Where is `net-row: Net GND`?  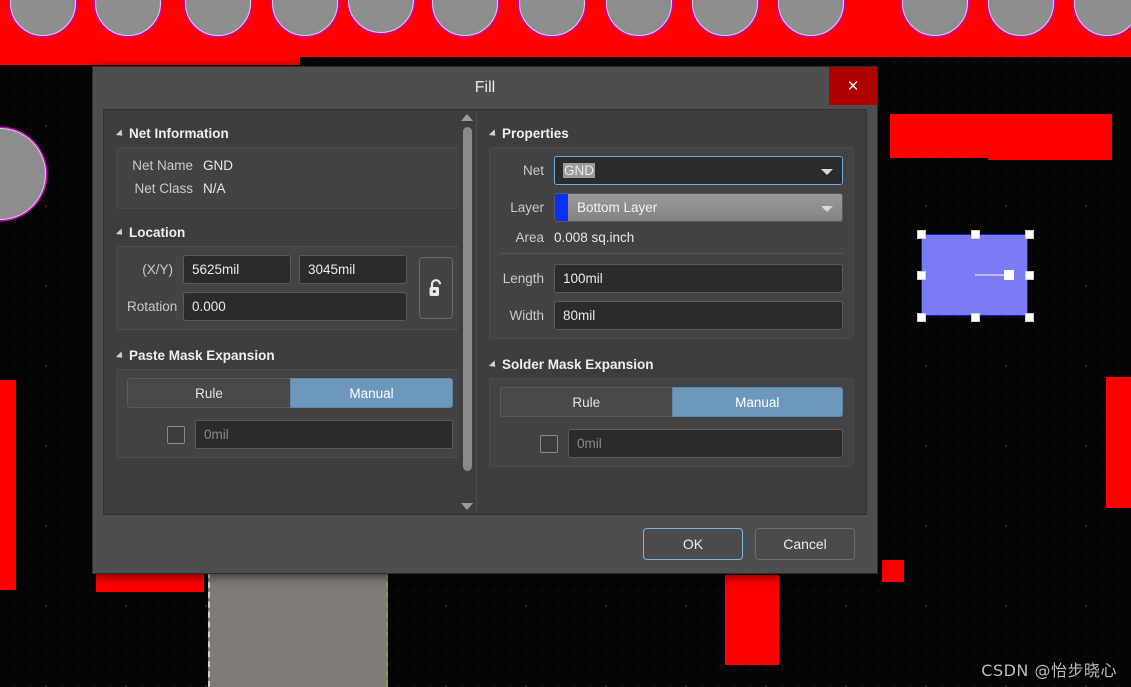 net-row: Net GND is located at coordinates (671, 170).